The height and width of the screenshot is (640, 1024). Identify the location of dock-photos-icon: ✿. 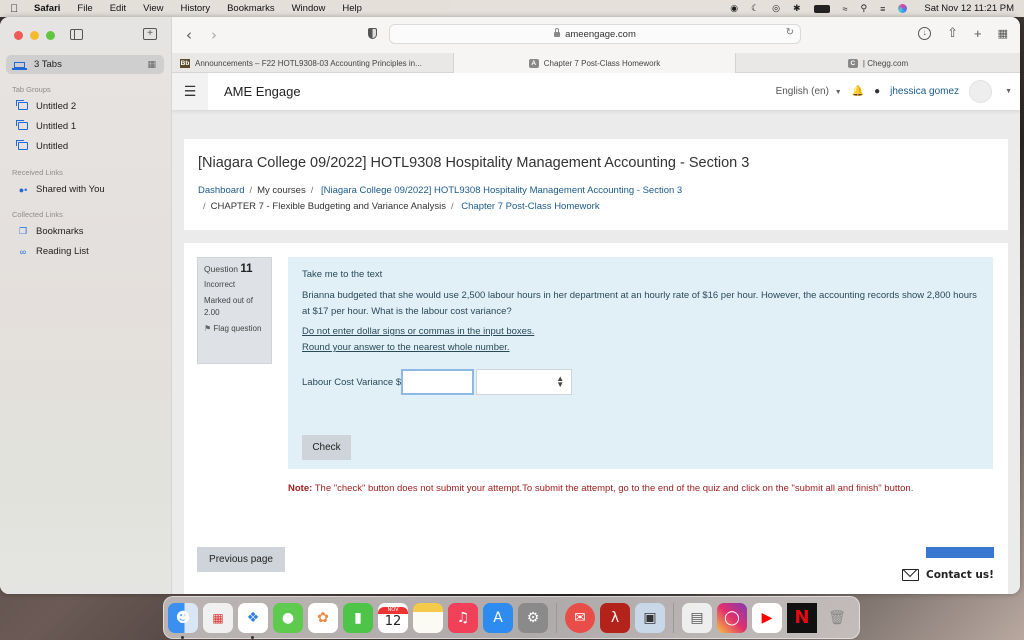
(323, 617).